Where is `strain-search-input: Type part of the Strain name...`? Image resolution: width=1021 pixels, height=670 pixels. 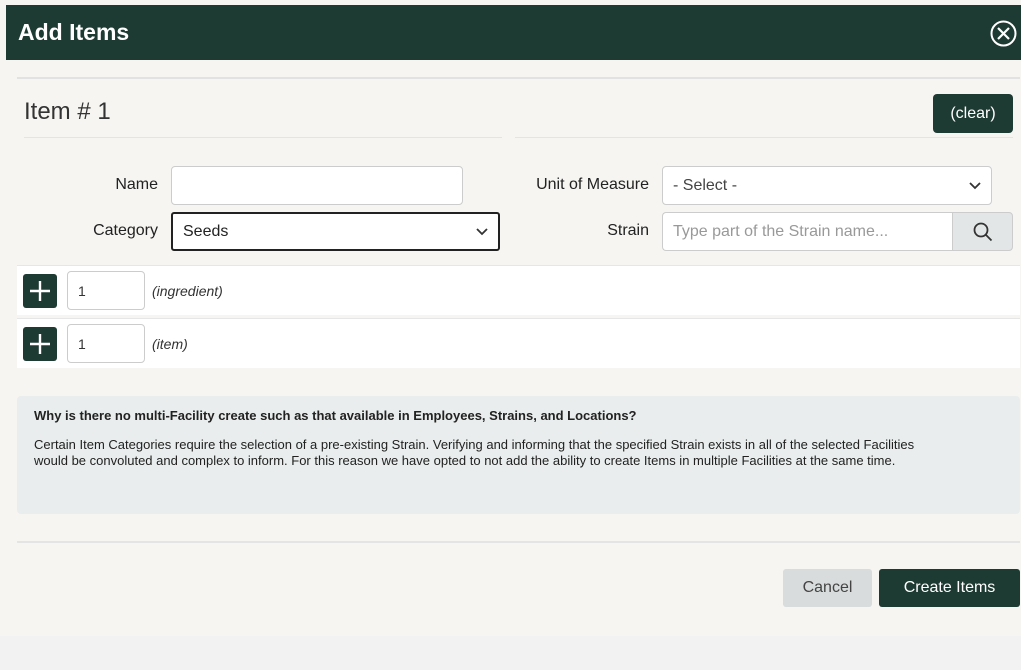 strain-search-input: Type part of the Strain name... is located at coordinates (807, 231).